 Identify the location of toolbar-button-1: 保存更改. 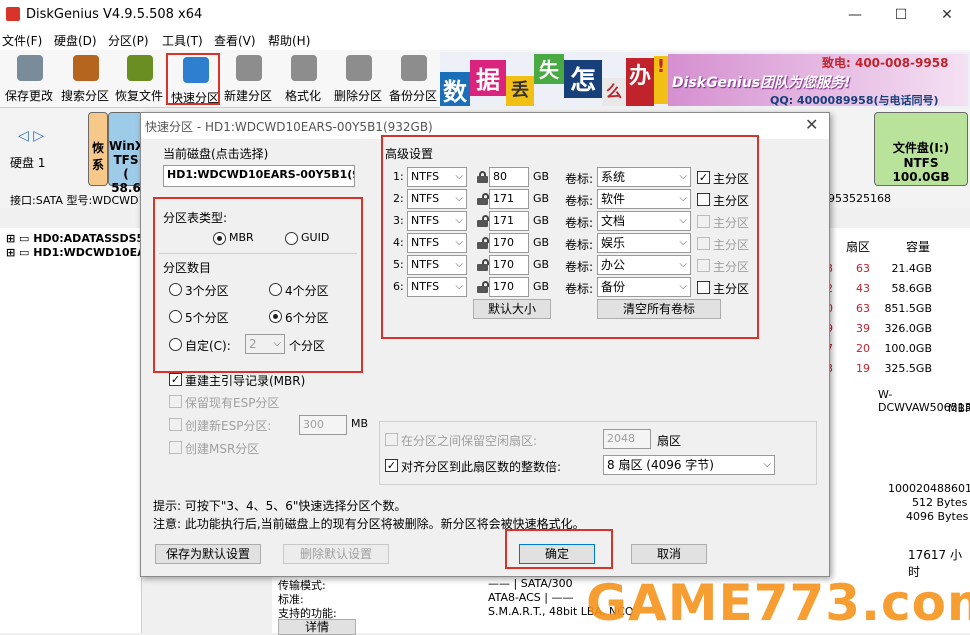
(29, 79).